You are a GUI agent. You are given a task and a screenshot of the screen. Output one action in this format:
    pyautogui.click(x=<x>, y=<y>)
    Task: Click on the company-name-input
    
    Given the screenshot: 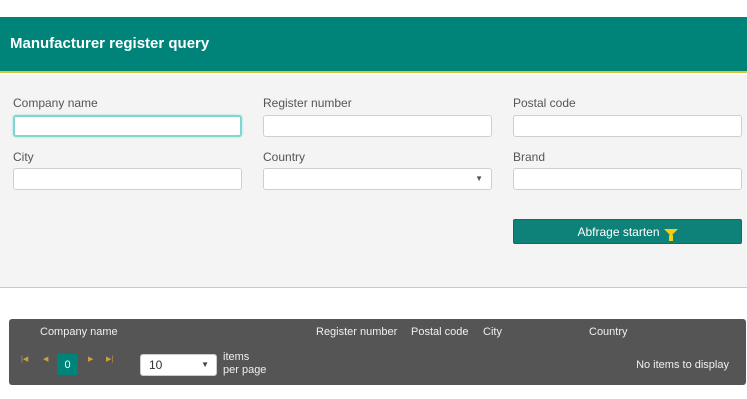 What is the action you would take?
    pyautogui.click(x=127, y=126)
    